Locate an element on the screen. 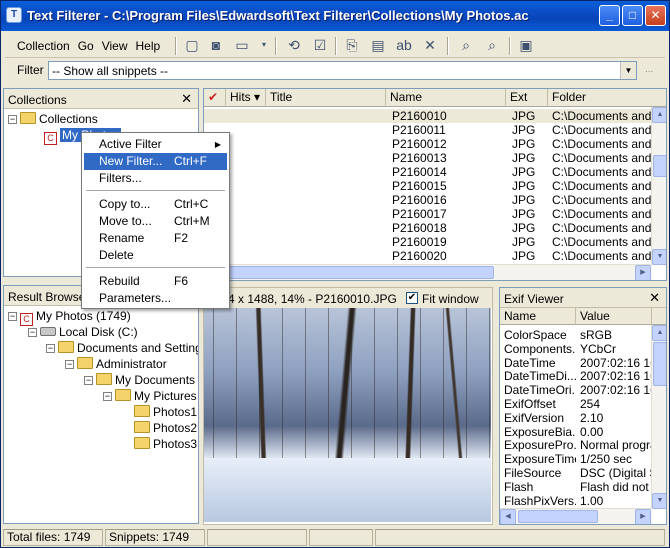 The width and height of the screenshot is (670, 548). table-row: P2160014 JPG C:\Documents and S is located at coordinates (435, 172).